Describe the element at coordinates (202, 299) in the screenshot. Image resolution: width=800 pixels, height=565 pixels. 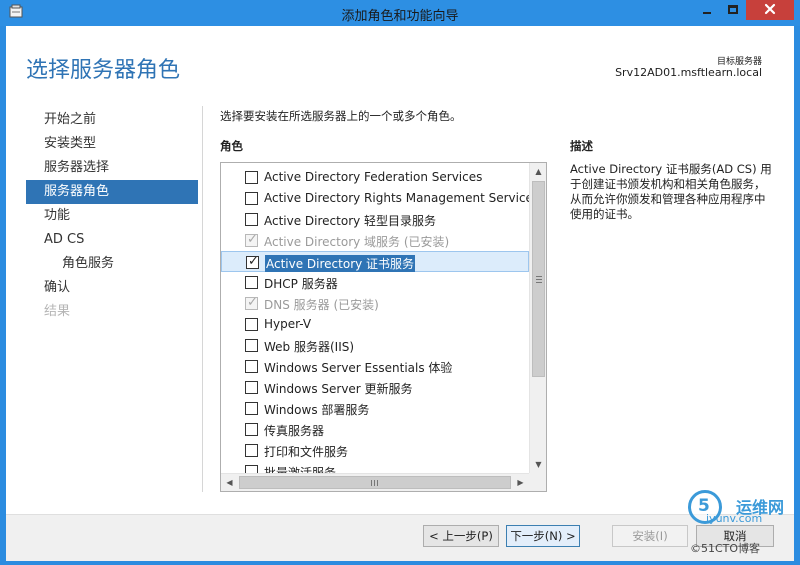
I see `nav-divider` at that location.